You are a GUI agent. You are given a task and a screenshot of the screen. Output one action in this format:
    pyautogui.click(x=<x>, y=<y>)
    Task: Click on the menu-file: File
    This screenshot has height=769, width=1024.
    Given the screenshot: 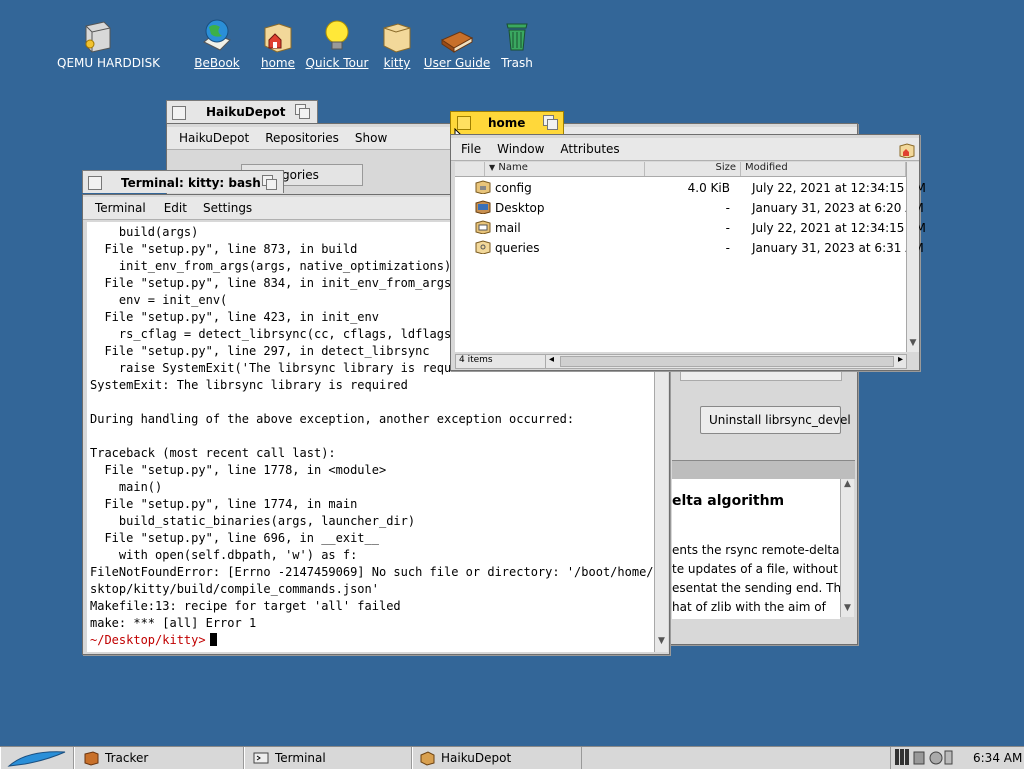 What is the action you would take?
    pyautogui.click(x=470, y=147)
    